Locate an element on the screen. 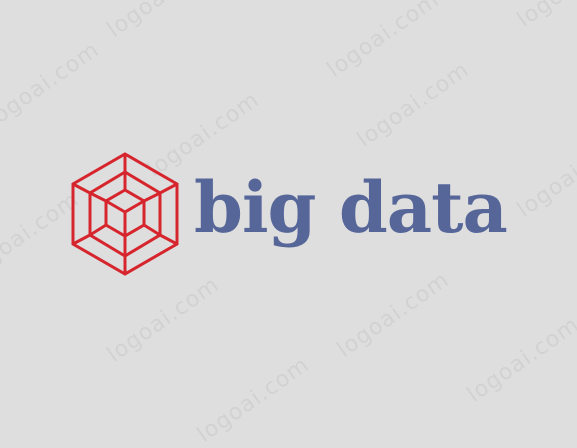  hypercube-icon is located at coordinates (125, 214).